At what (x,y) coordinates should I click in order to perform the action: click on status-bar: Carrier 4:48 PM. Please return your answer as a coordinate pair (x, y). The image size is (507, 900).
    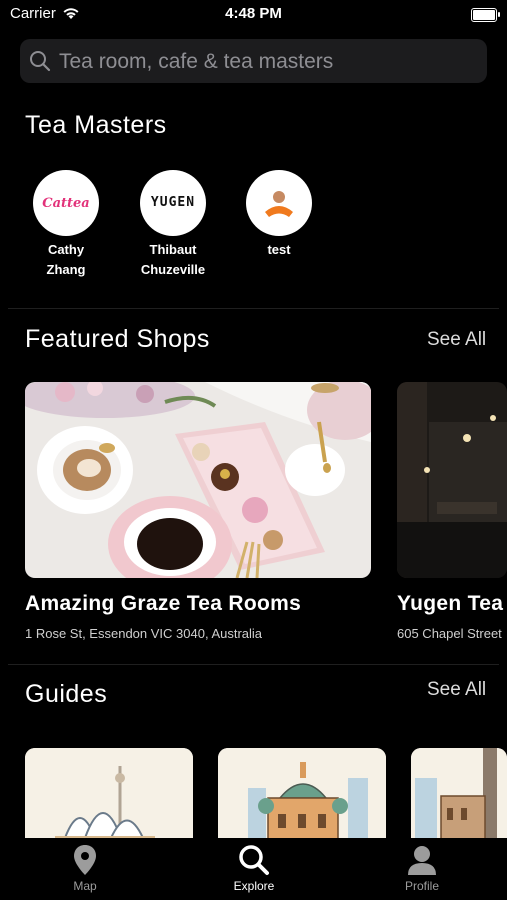
    Looking at the image, I should click on (253, 15).